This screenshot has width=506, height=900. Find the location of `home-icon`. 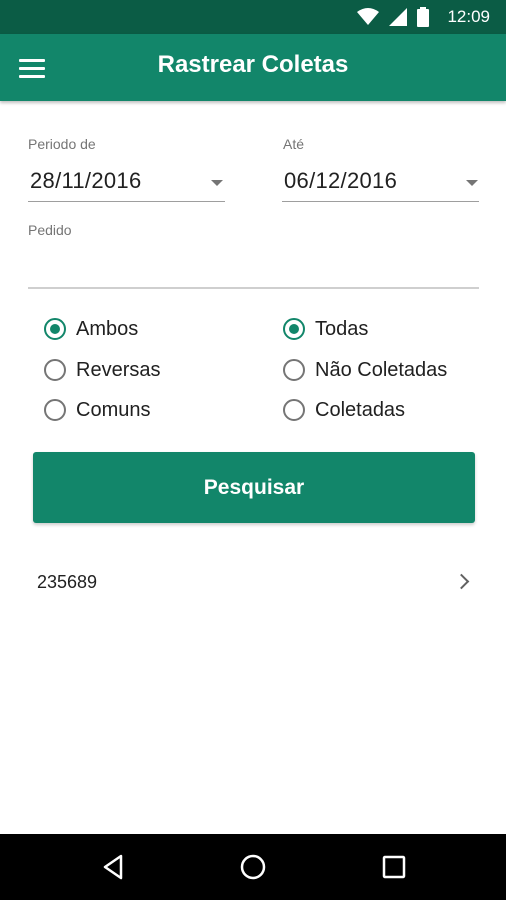

home-icon is located at coordinates (253, 867).